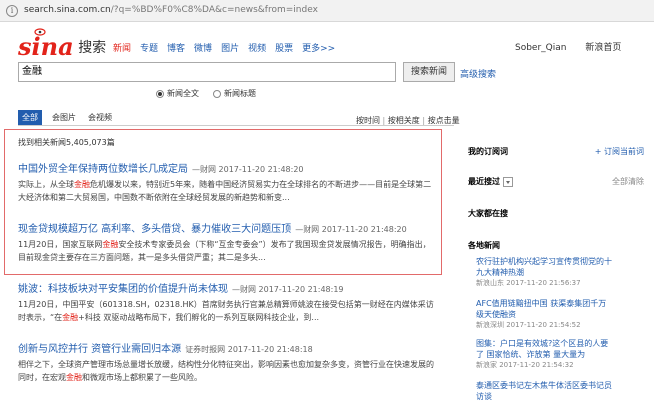 The image size is (654, 402). What do you see at coordinates (368, 120) in the screenshot?
I see `sort-by-time: 按时间` at bounding box center [368, 120].